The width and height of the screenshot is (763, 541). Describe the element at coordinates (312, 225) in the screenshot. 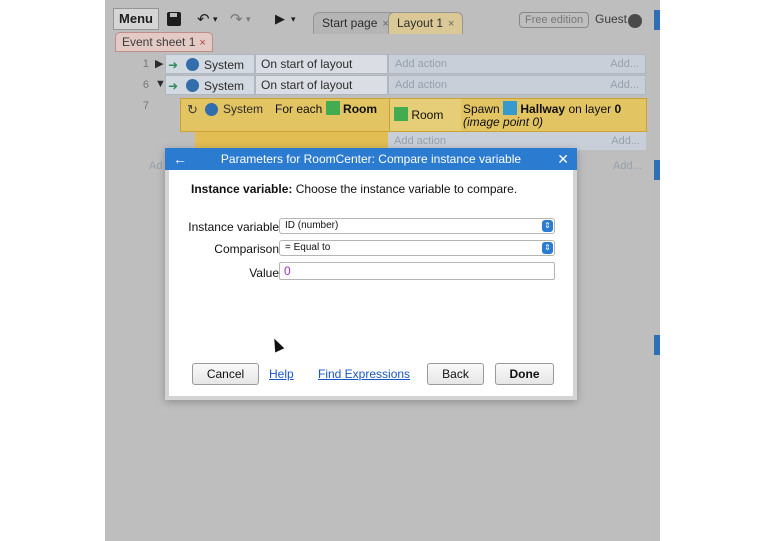

I see `instance-variable-value: ID (number)` at that location.